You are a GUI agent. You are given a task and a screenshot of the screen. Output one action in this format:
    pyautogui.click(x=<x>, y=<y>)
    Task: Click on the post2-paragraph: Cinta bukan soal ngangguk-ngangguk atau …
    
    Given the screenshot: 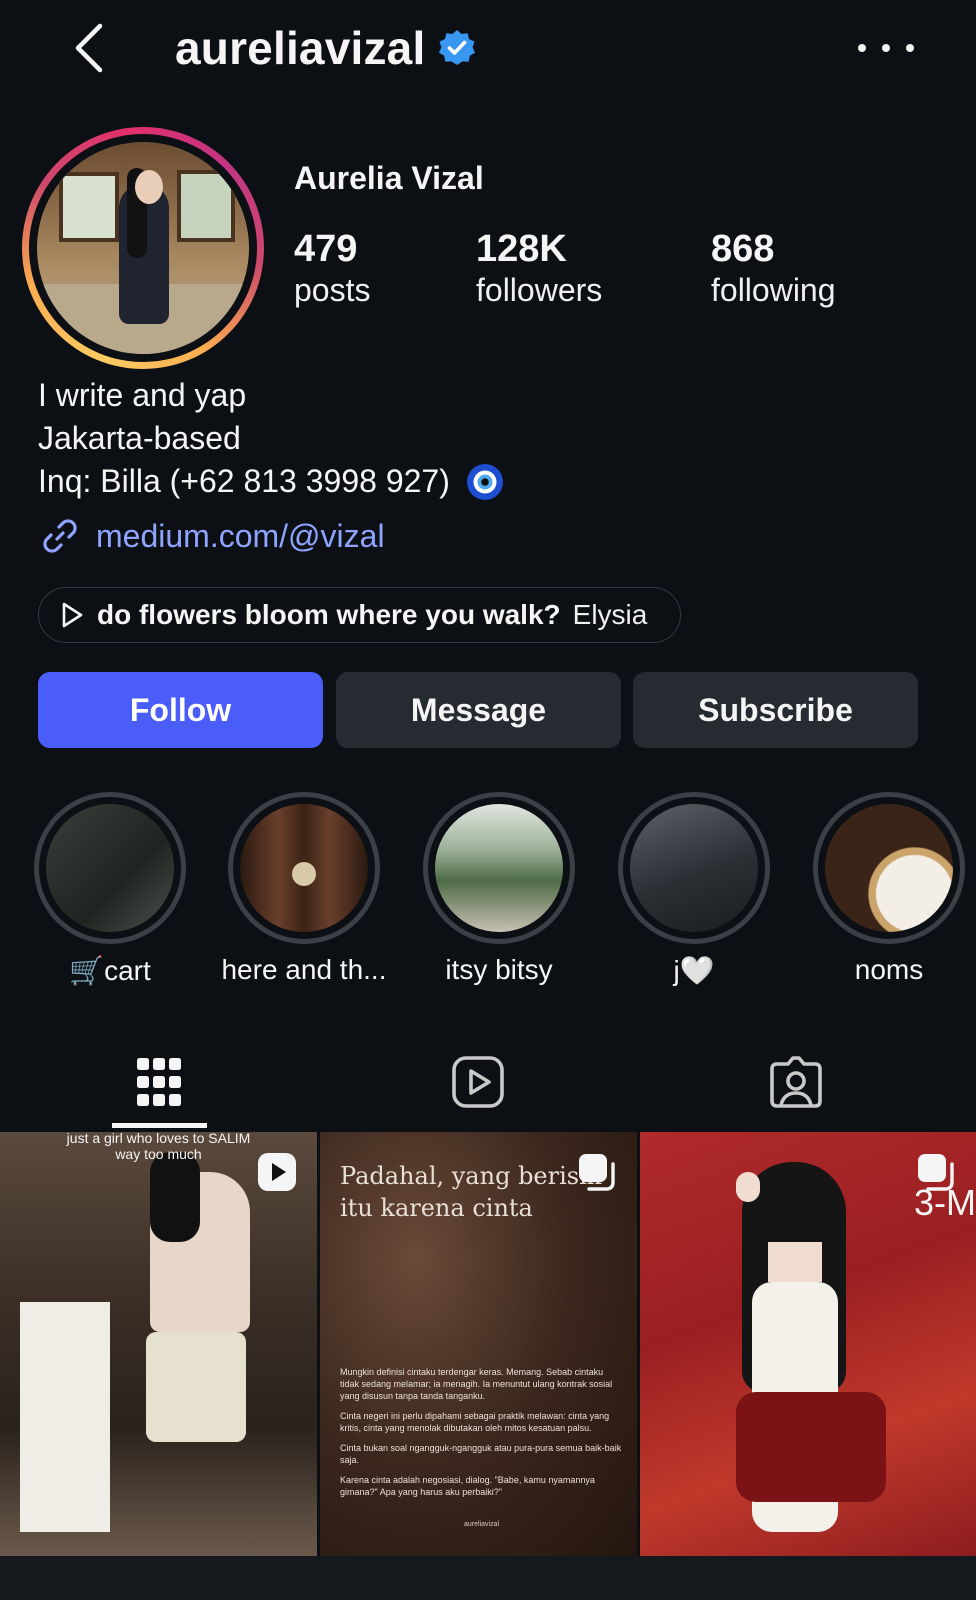 What is the action you would take?
    pyautogui.click(x=481, y=1454)
    